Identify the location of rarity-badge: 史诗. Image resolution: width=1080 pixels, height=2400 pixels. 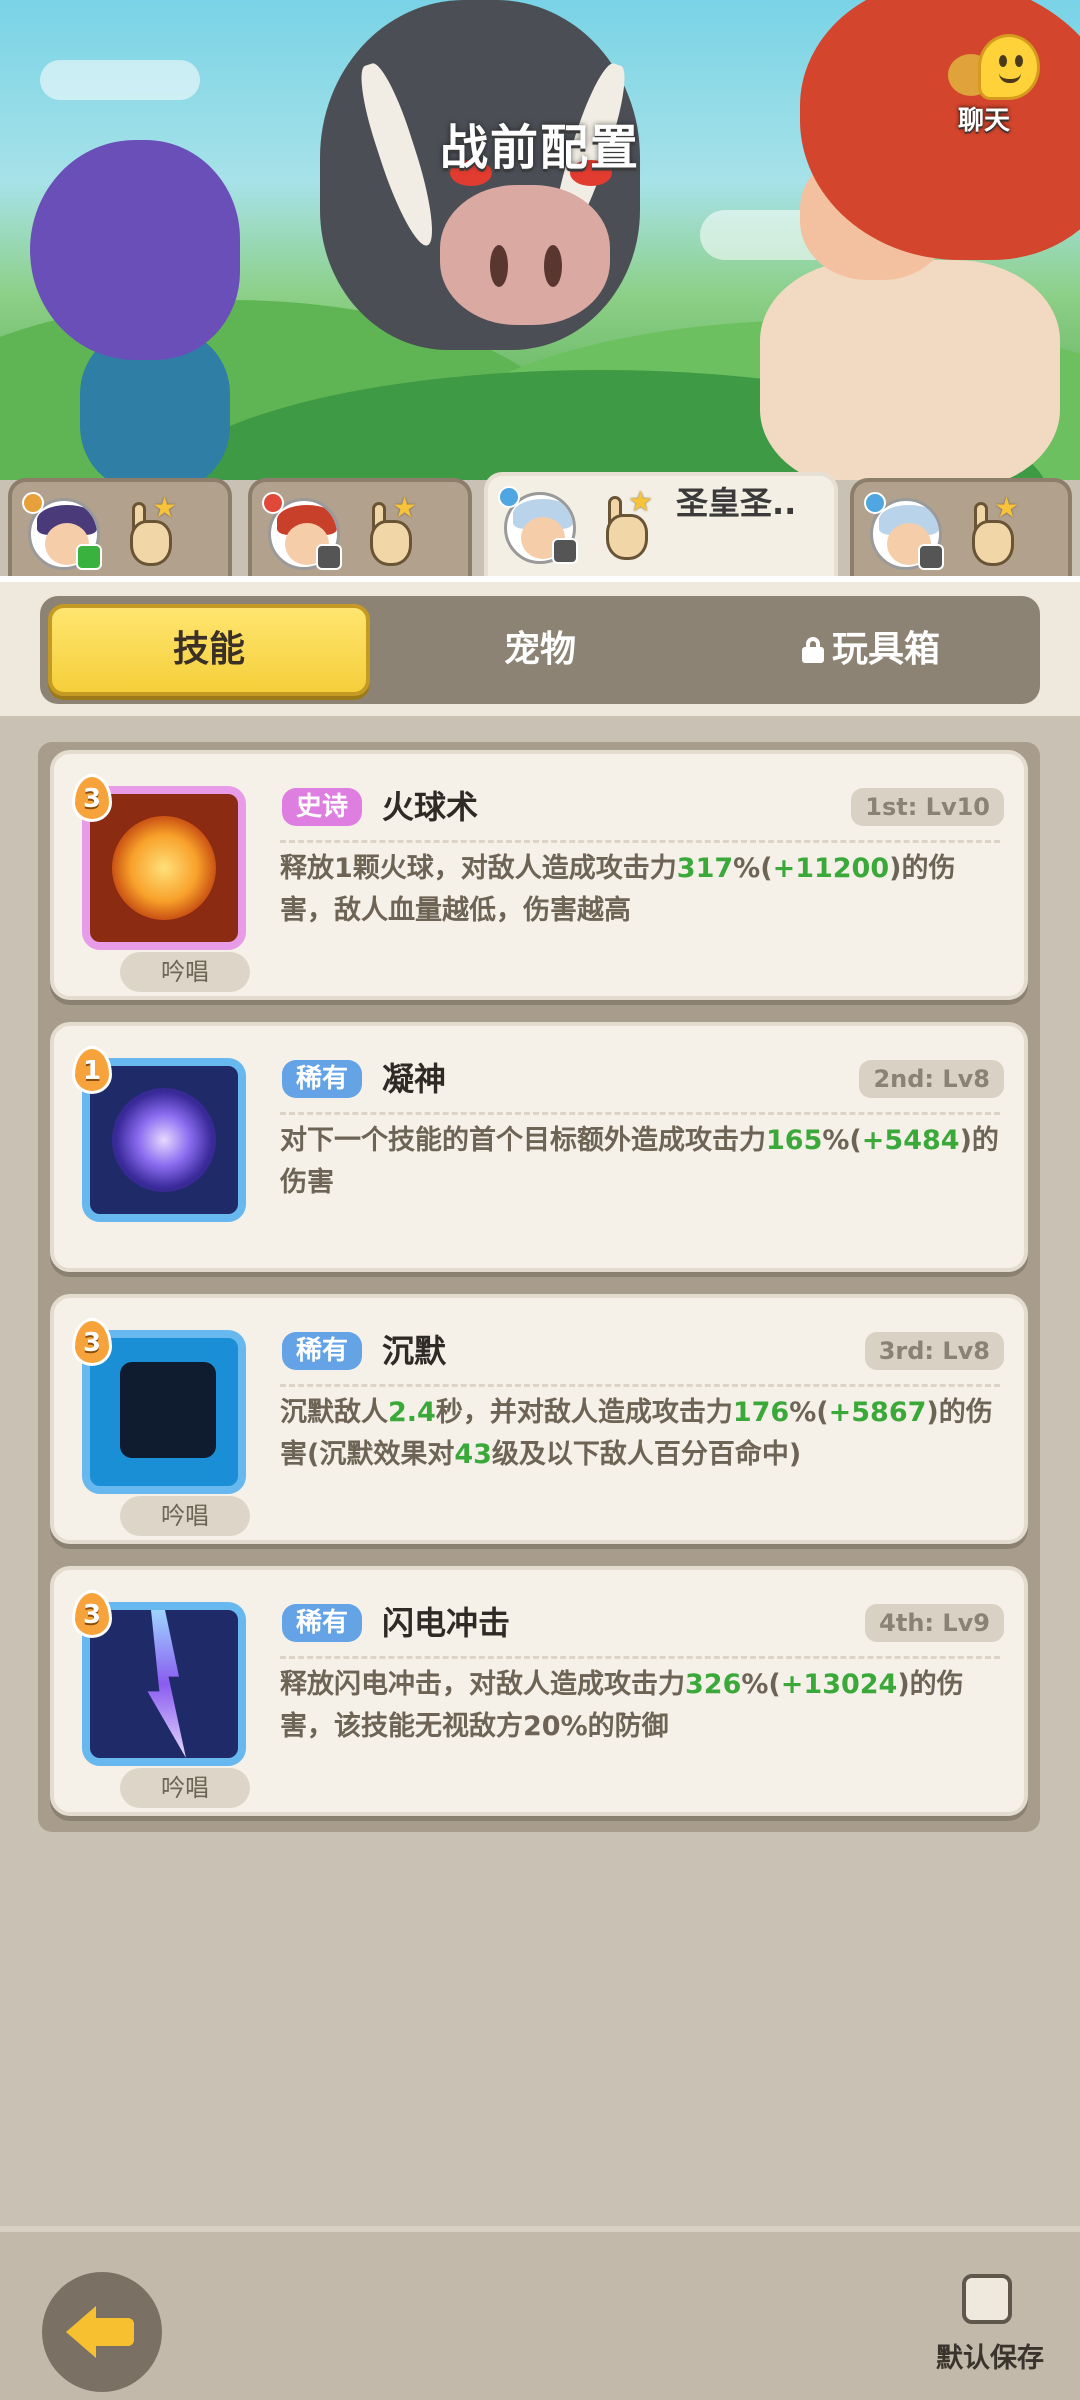
(322, 807).